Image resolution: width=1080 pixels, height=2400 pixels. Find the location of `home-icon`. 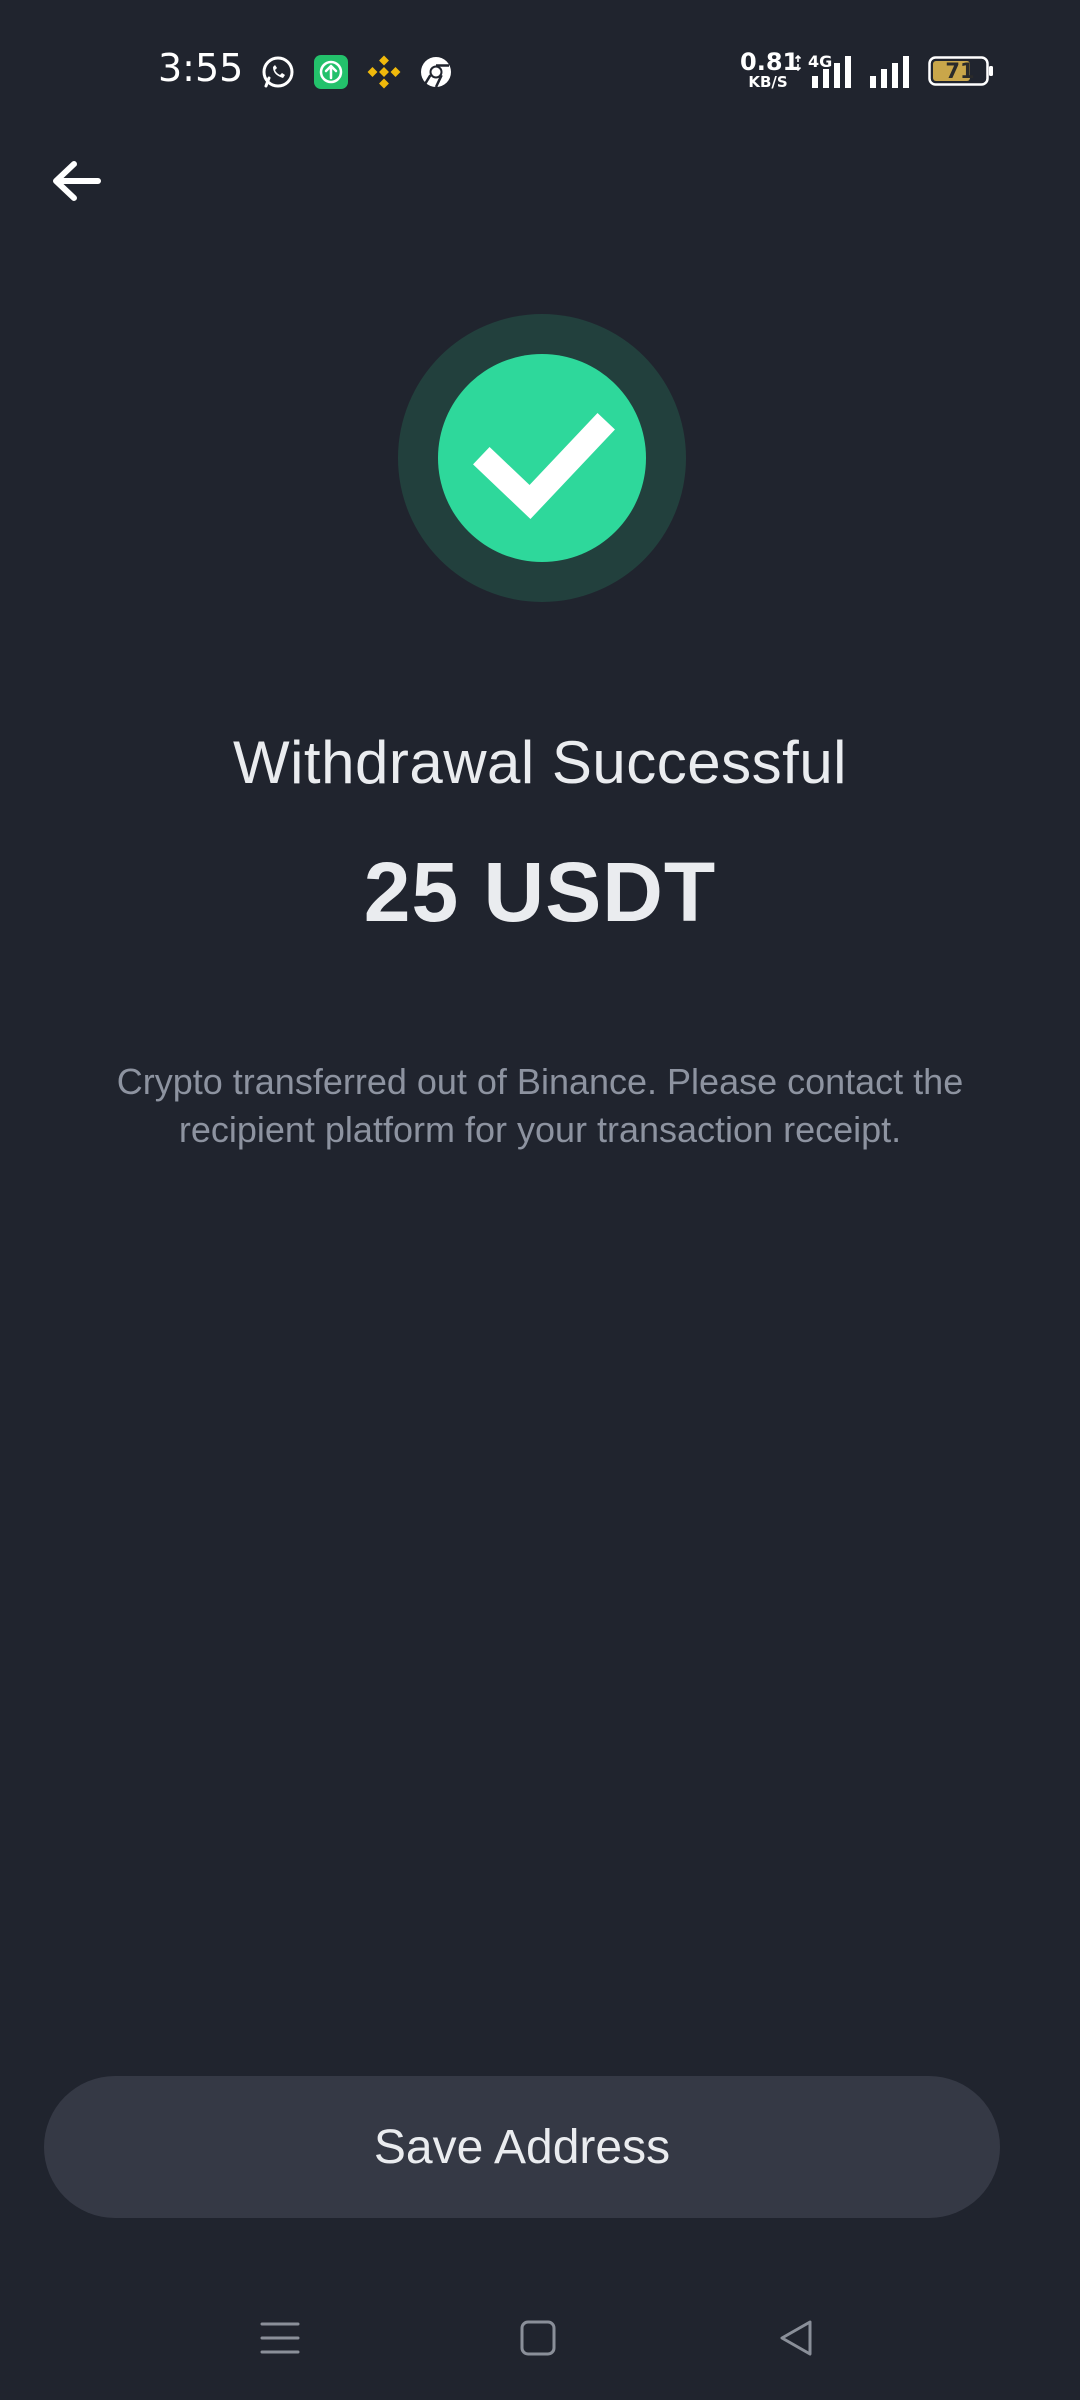

home-icon is located at coordinates (538, 2338).